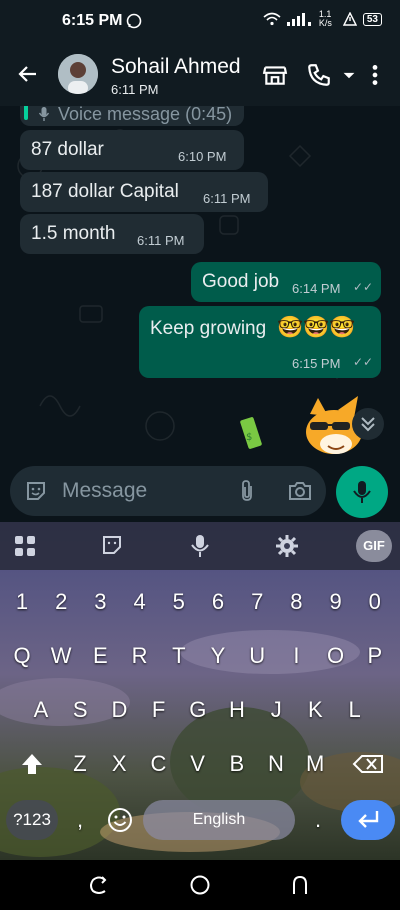 The width and height of the screenshot is (400, 910). Describe the element at coordinates (372, 19) in the screenshot. I see `battery-icon: 53` at that location.